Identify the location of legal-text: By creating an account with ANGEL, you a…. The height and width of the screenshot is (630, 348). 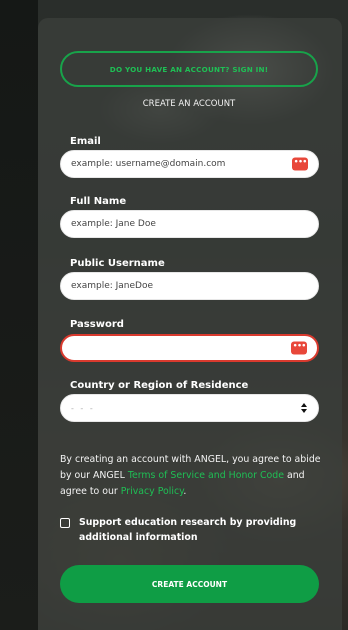
(191, 476).